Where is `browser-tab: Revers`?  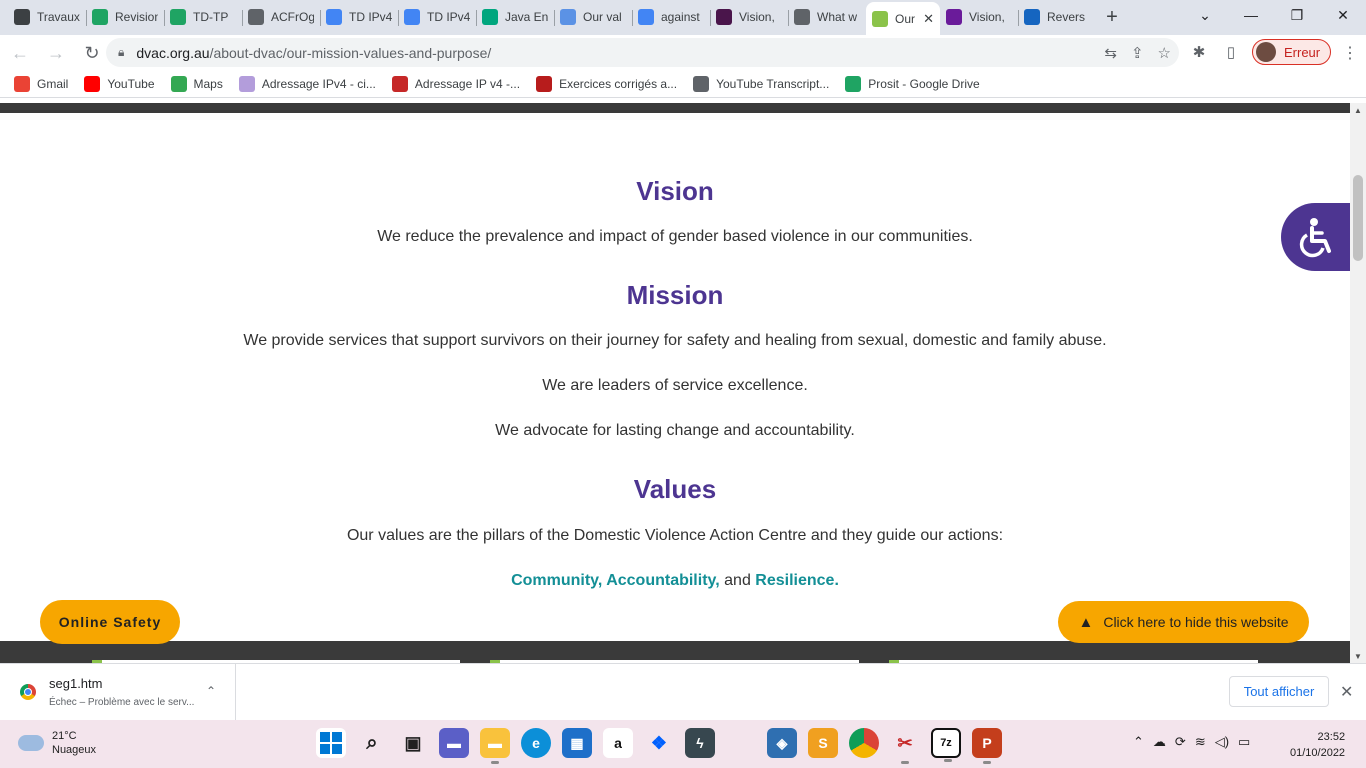 browser-tab: Revers is located at coordinates (1057, 17).